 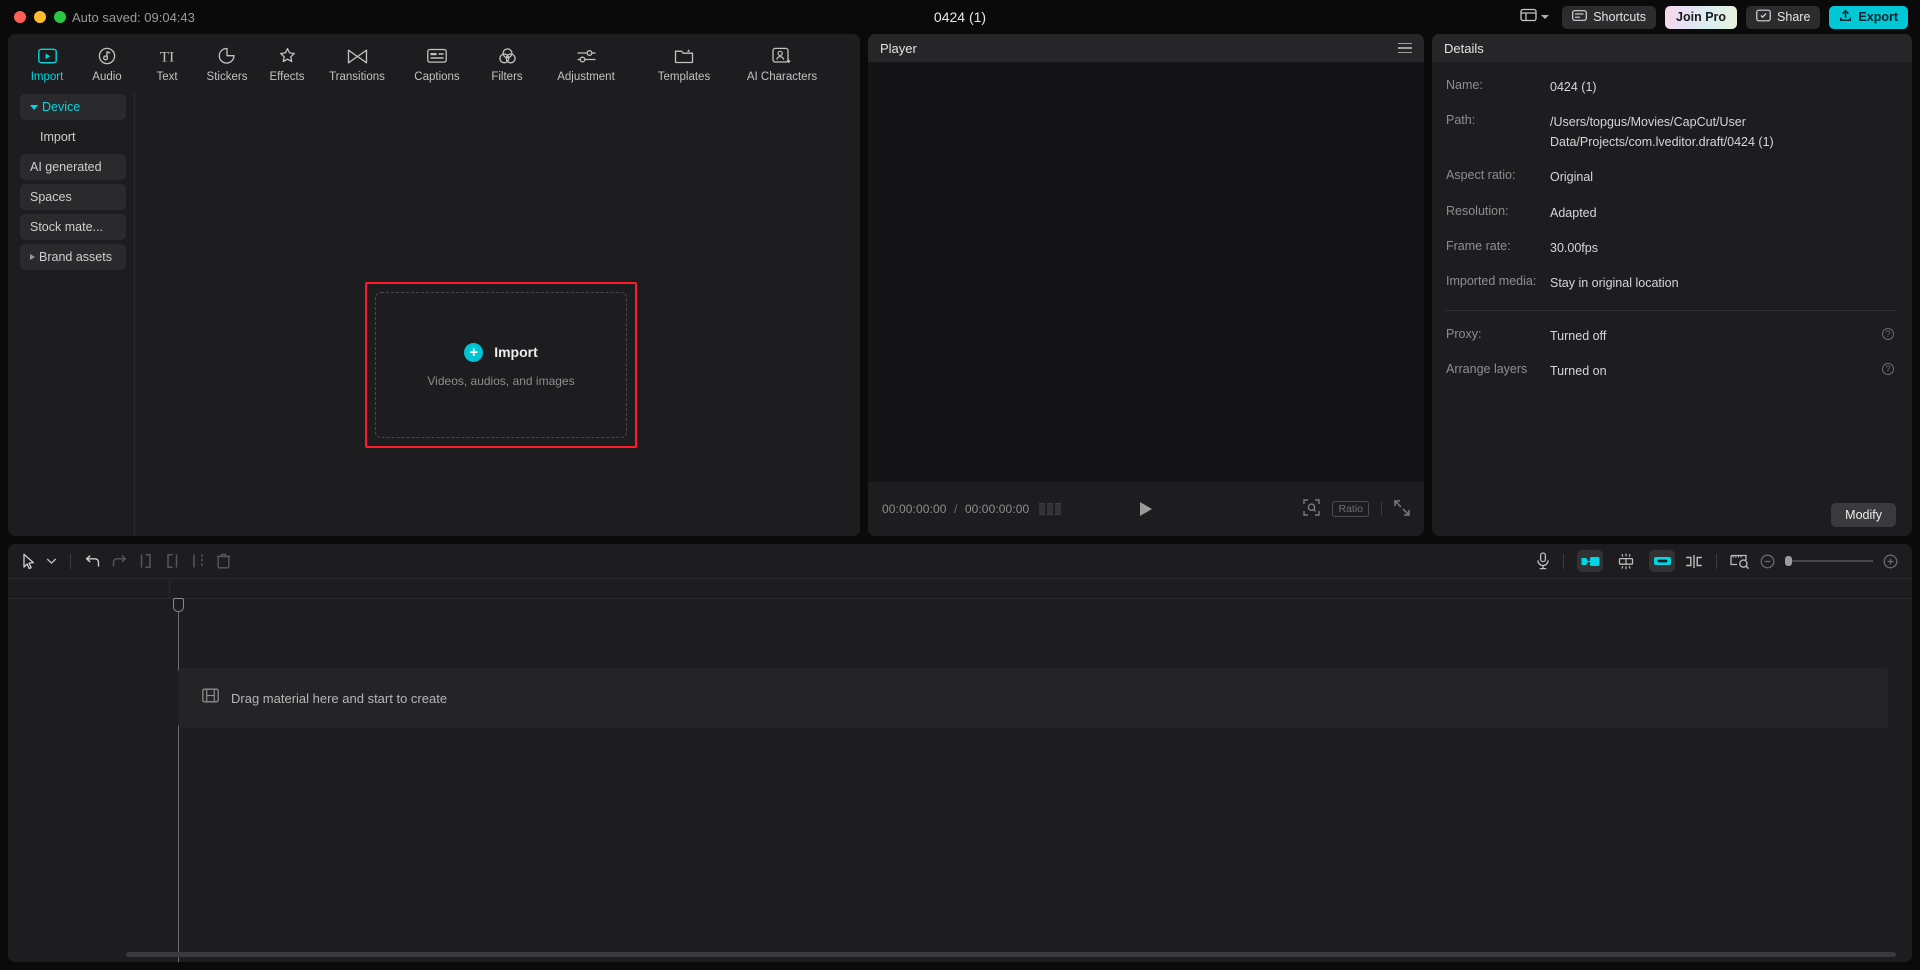 I want to click on sidebar-item-device-label: Device, so click(x=61, y=107).